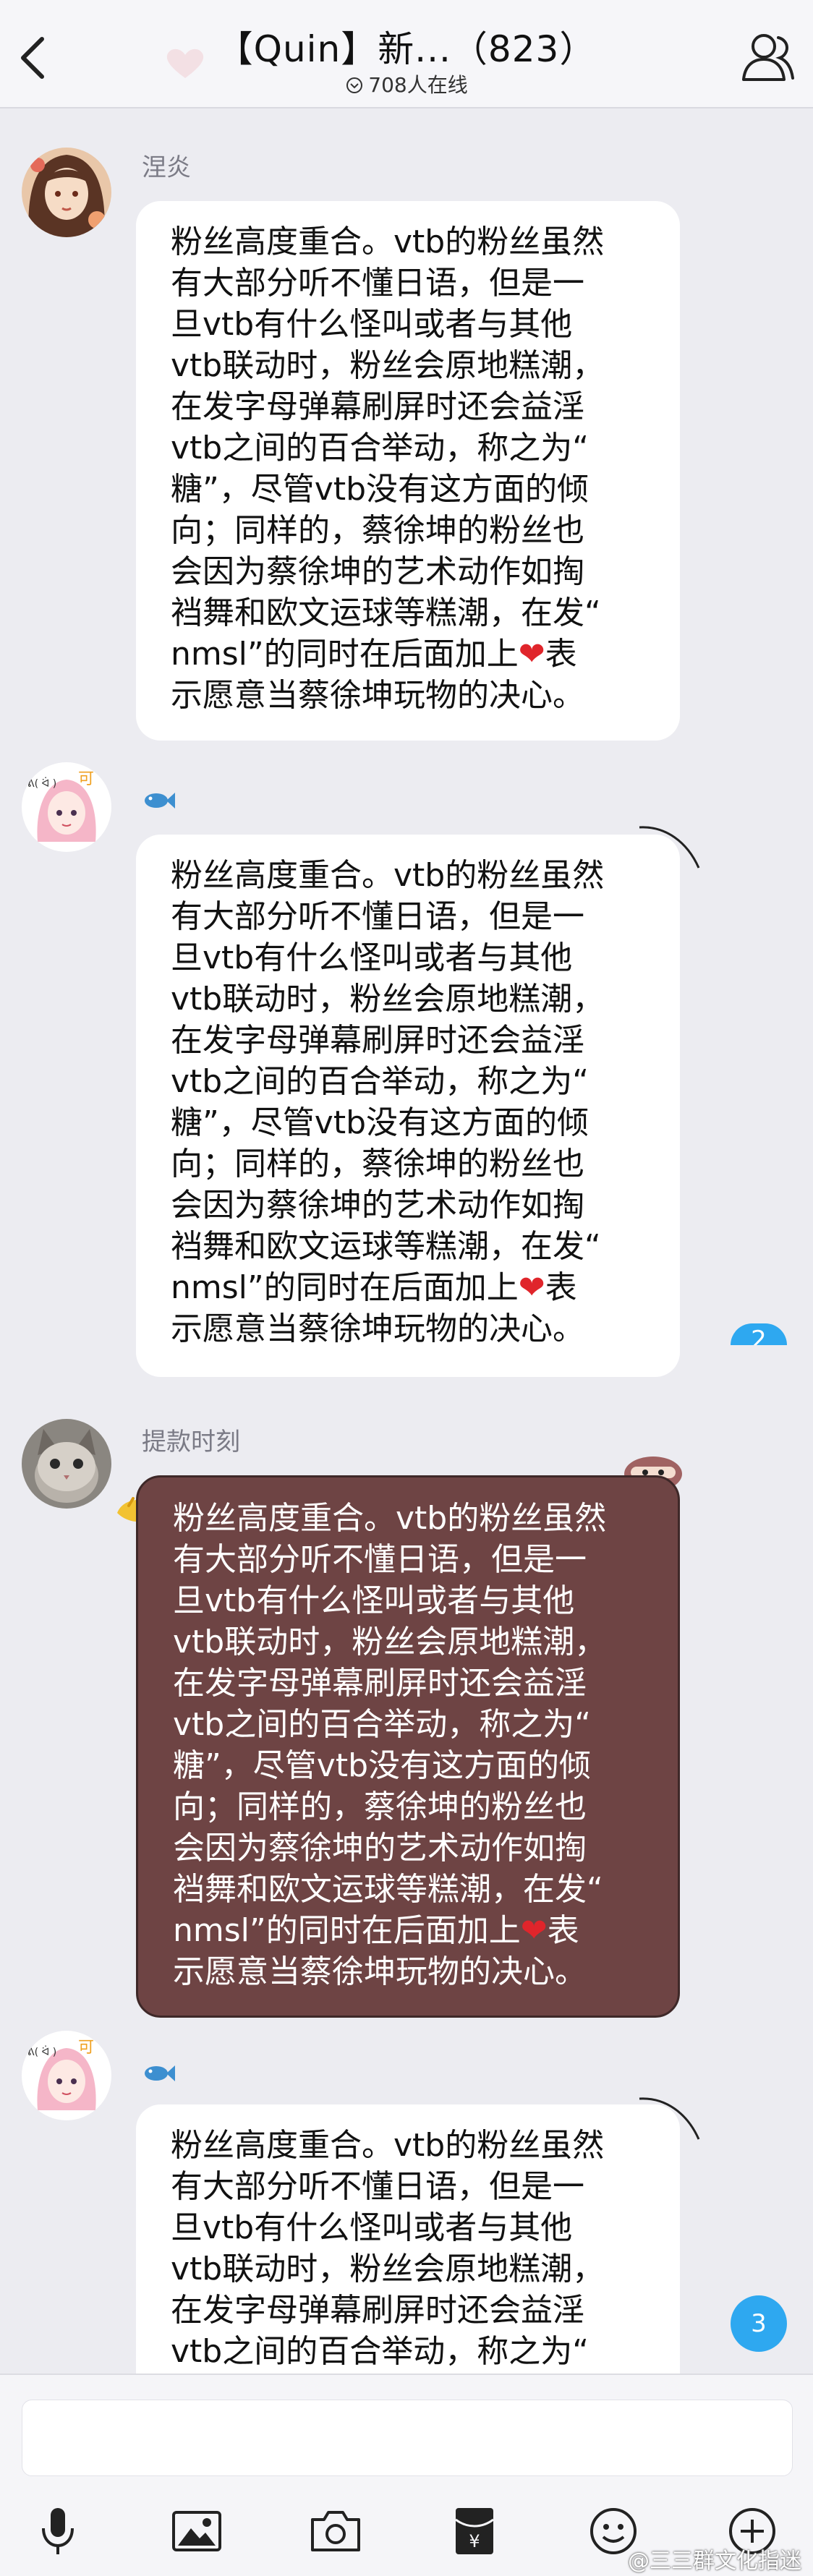  Describe the element at coordinates (767, 56) in the screenshot. I see `group-members-icon` at that location.